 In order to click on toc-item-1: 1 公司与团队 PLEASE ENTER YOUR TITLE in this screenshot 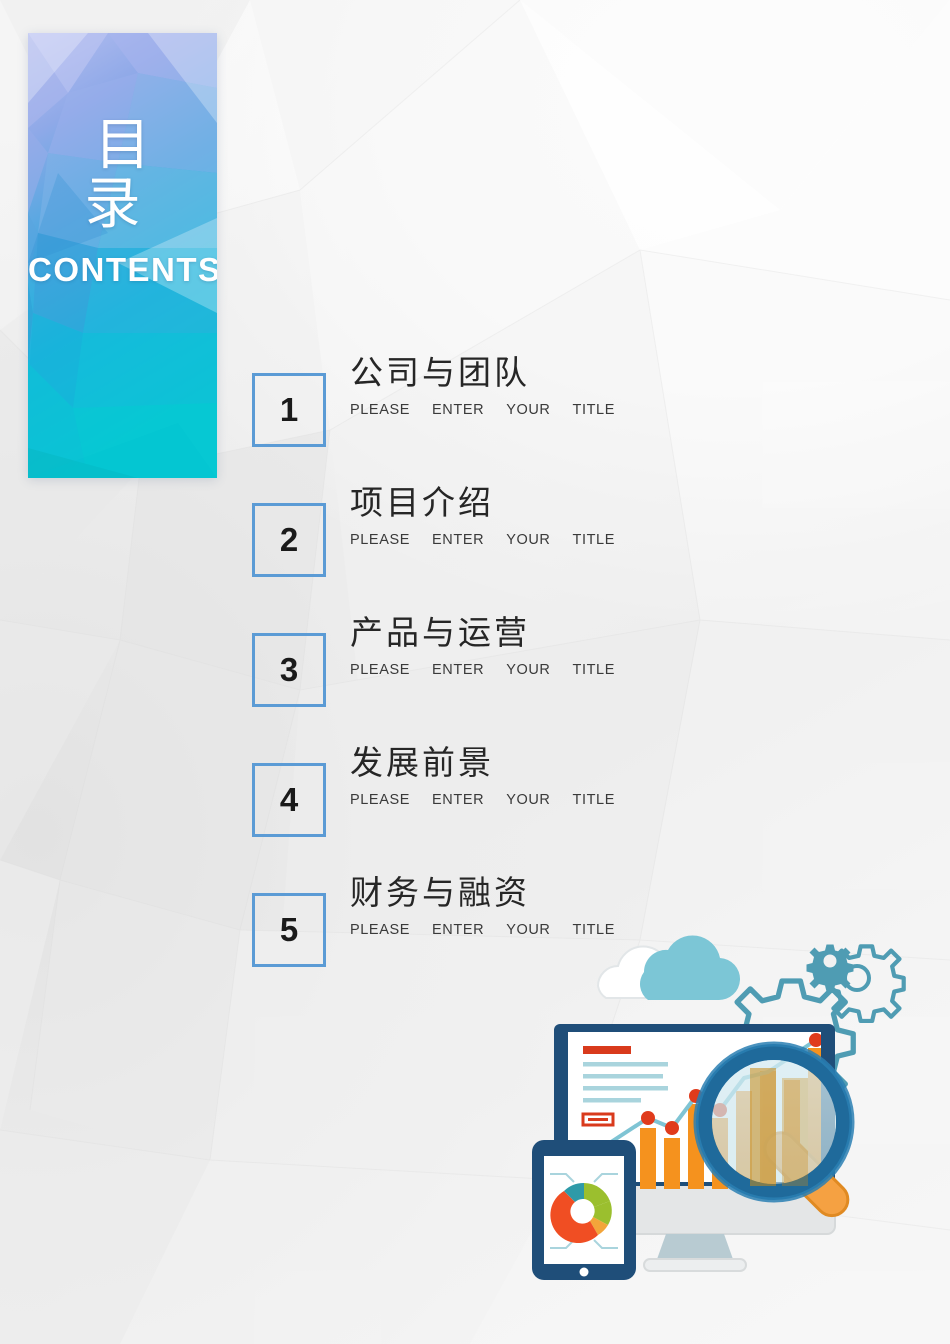, I will do `click(462, 399)`.